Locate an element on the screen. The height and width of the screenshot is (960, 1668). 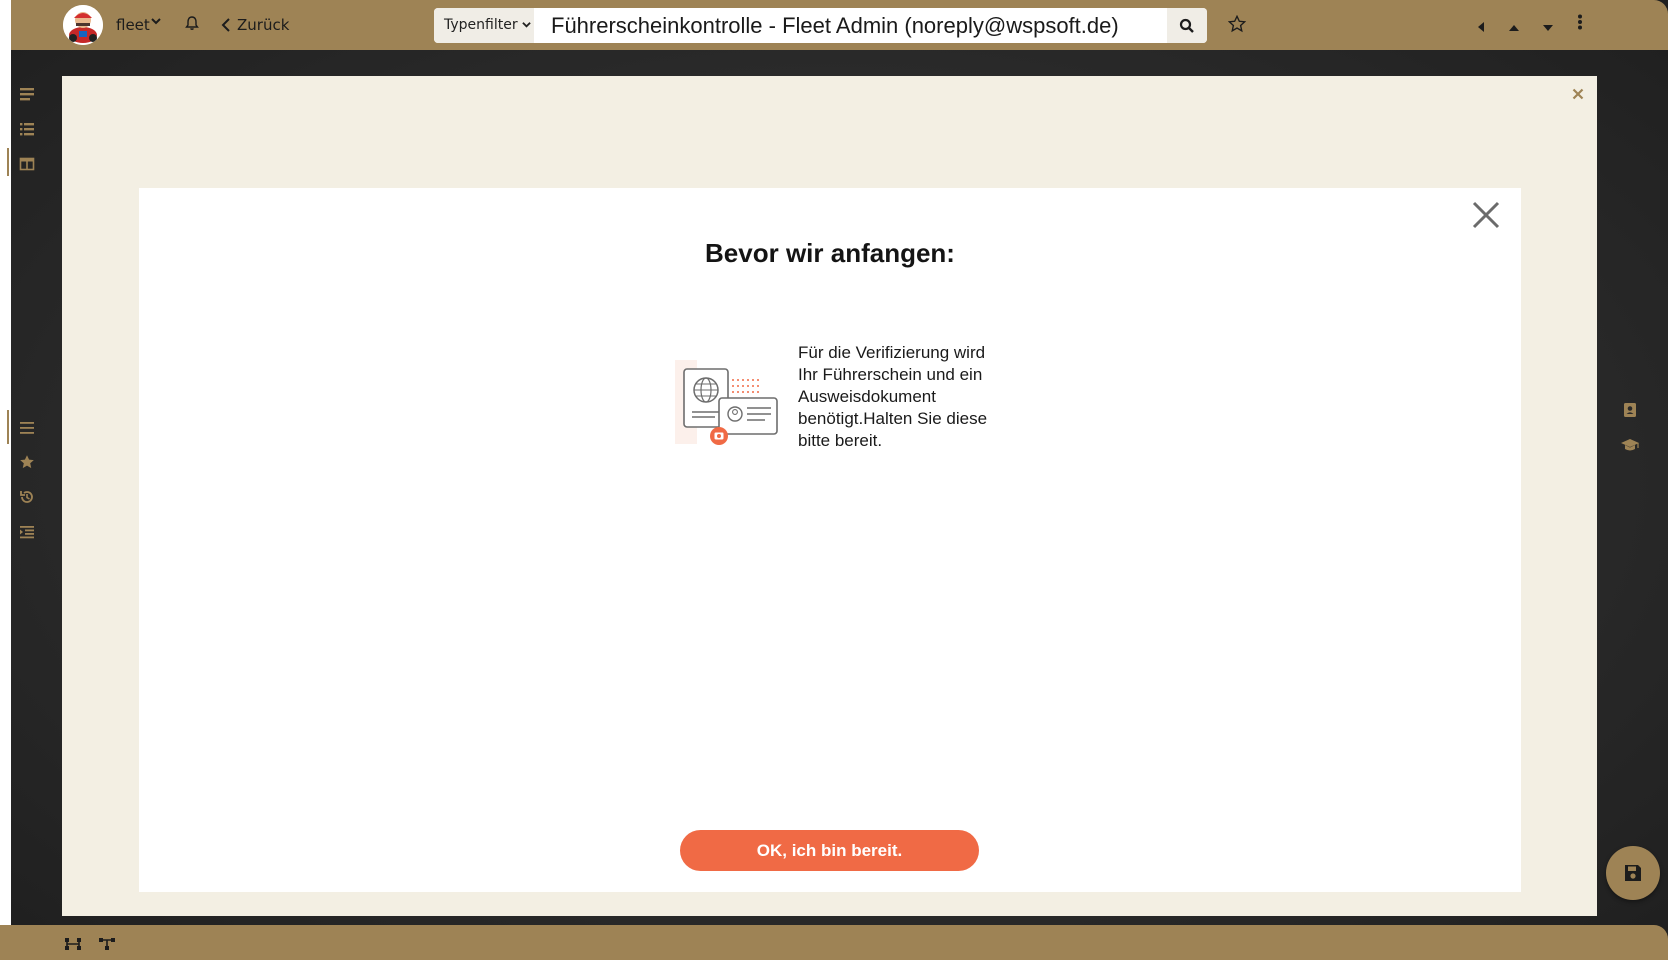
top-bar: fleet Zurück Typenfilter is located at coordinates (839, 25).